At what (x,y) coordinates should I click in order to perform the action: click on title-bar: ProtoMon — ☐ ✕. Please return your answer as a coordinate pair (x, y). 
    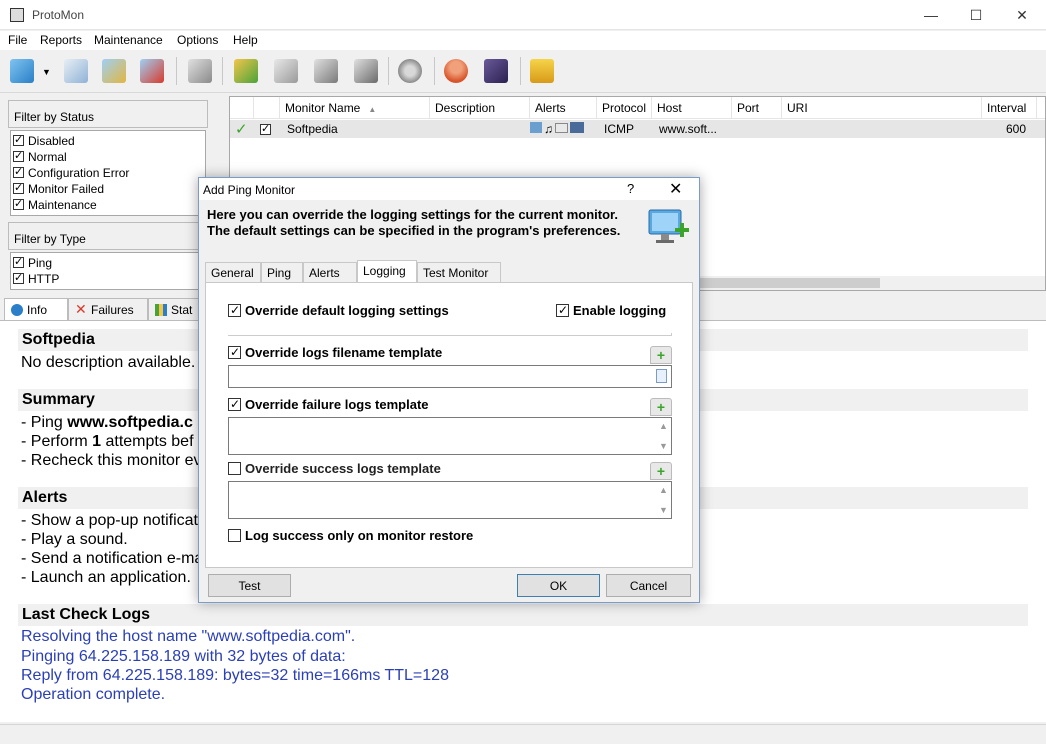
    Looking at the image, I should click on (523, 15).